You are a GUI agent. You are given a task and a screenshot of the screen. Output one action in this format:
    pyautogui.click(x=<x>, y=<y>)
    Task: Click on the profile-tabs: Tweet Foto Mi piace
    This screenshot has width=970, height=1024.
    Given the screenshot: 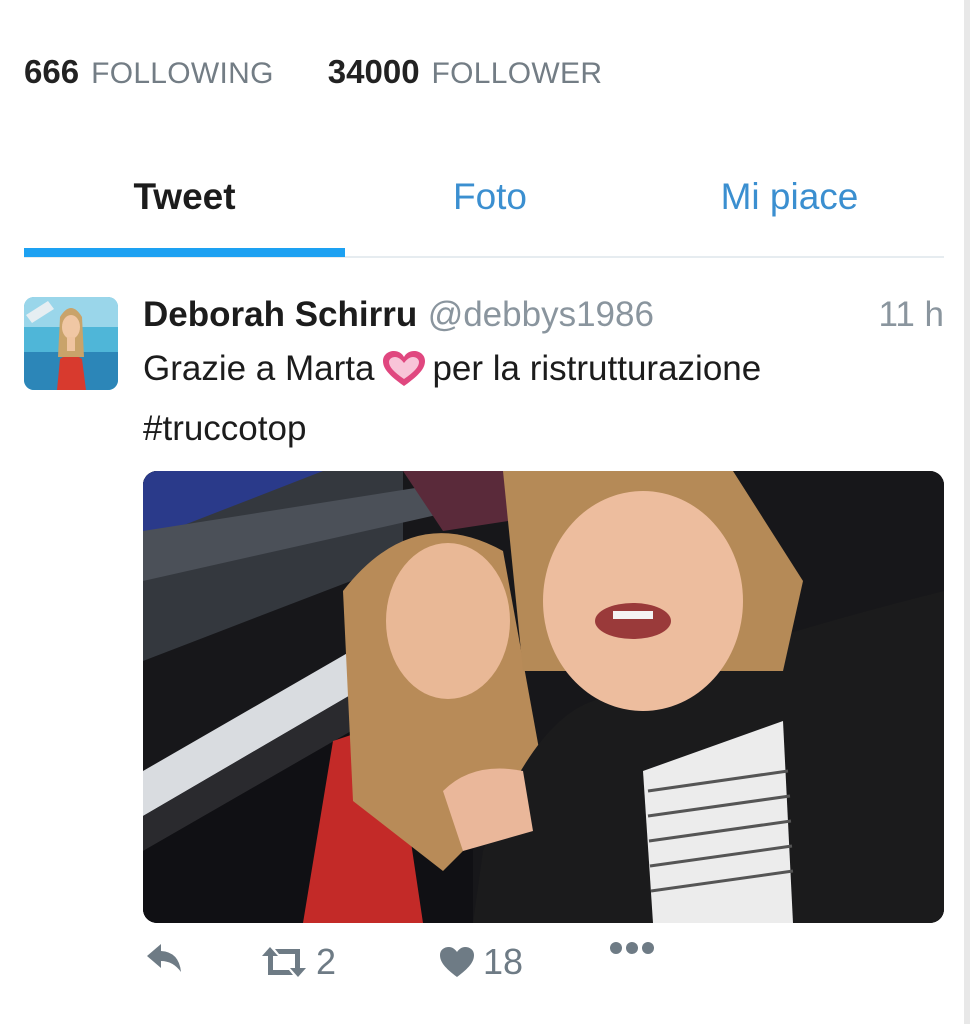 What is the action you would take?
    pyautogui.click(x=484, y=214)
    